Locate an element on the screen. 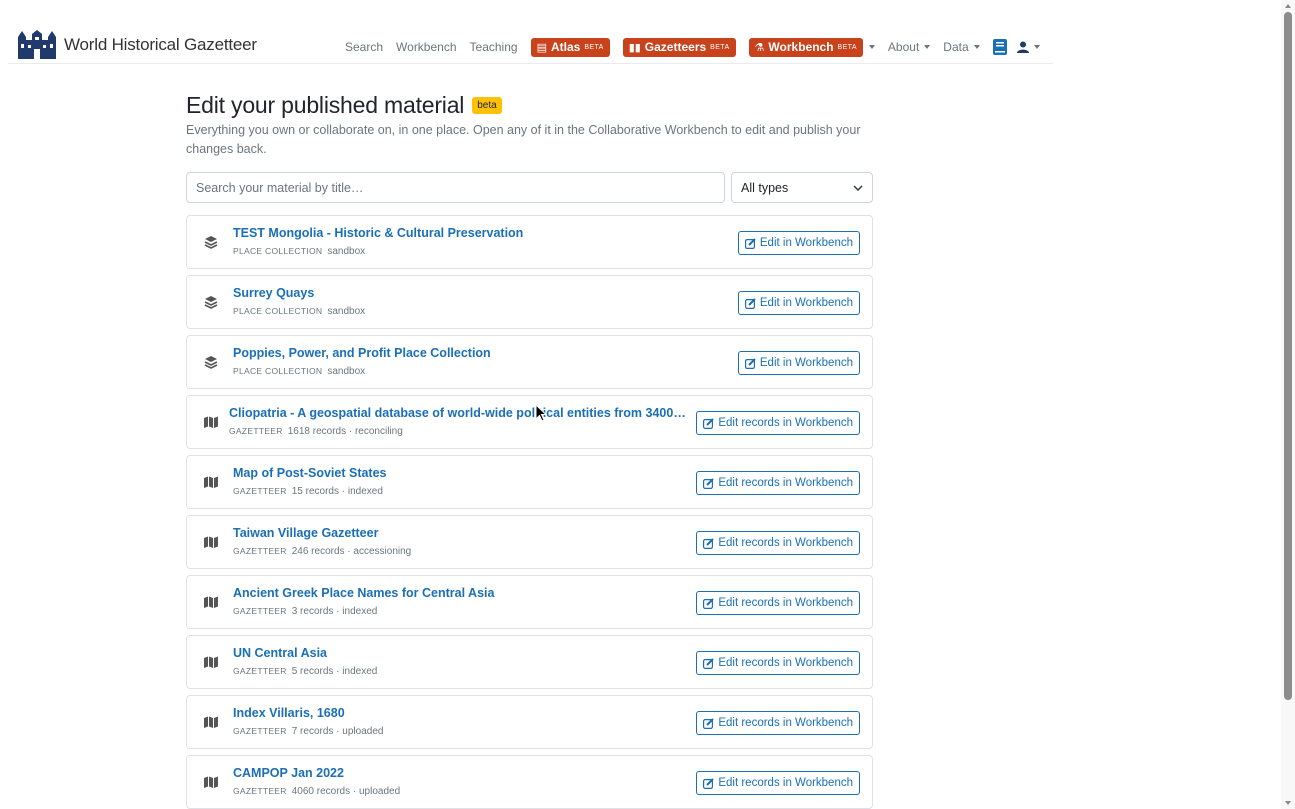  item-status: 1618 records · reconciling is located at coordinates (345, 431).